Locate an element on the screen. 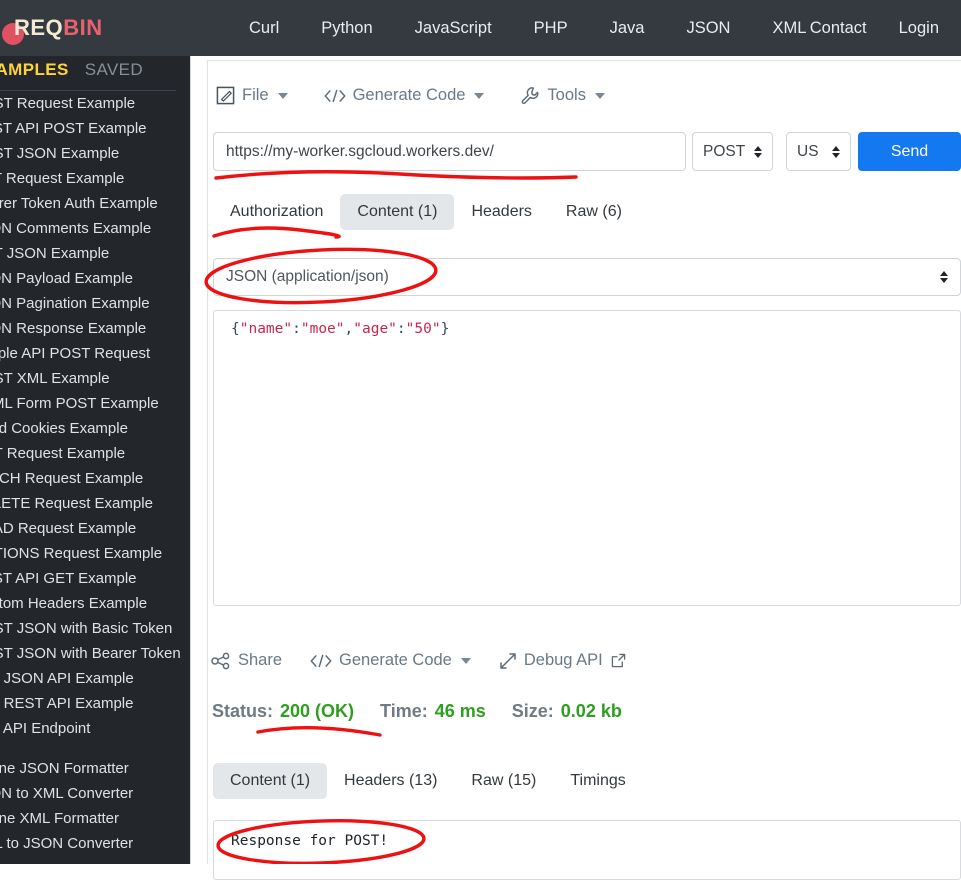  account-menu: Contact Login is located at coordinates (874, 28).